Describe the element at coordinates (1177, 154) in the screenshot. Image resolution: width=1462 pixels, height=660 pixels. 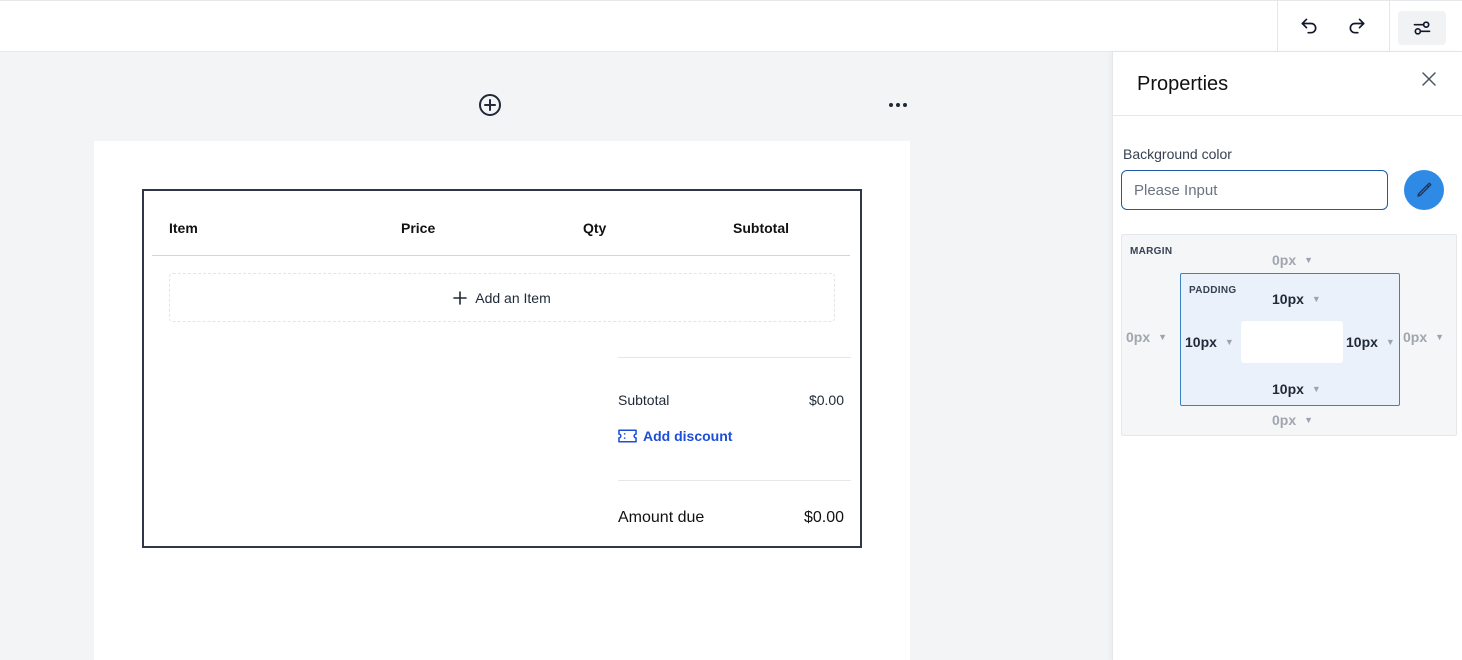
I see `background-color-label: Background color` at that location.